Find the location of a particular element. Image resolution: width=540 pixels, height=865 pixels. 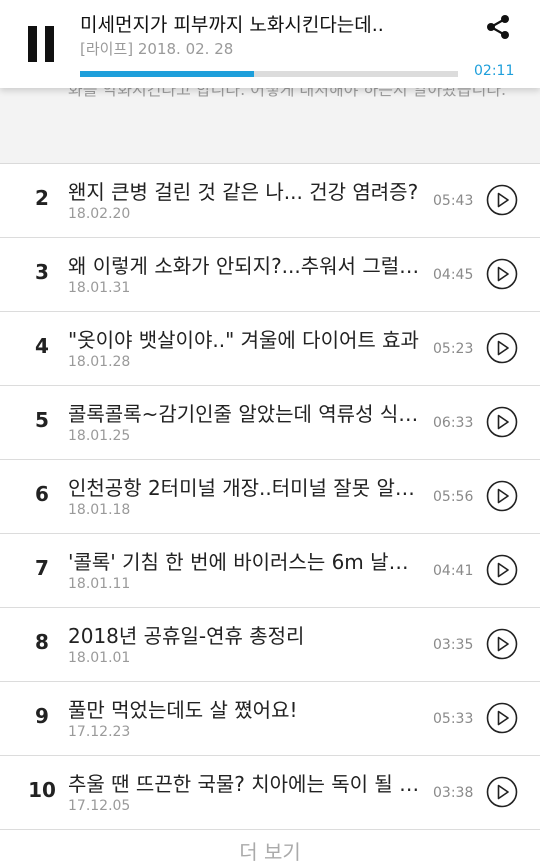

episode-duration: 05:23 is located at coordinates (453, 349).